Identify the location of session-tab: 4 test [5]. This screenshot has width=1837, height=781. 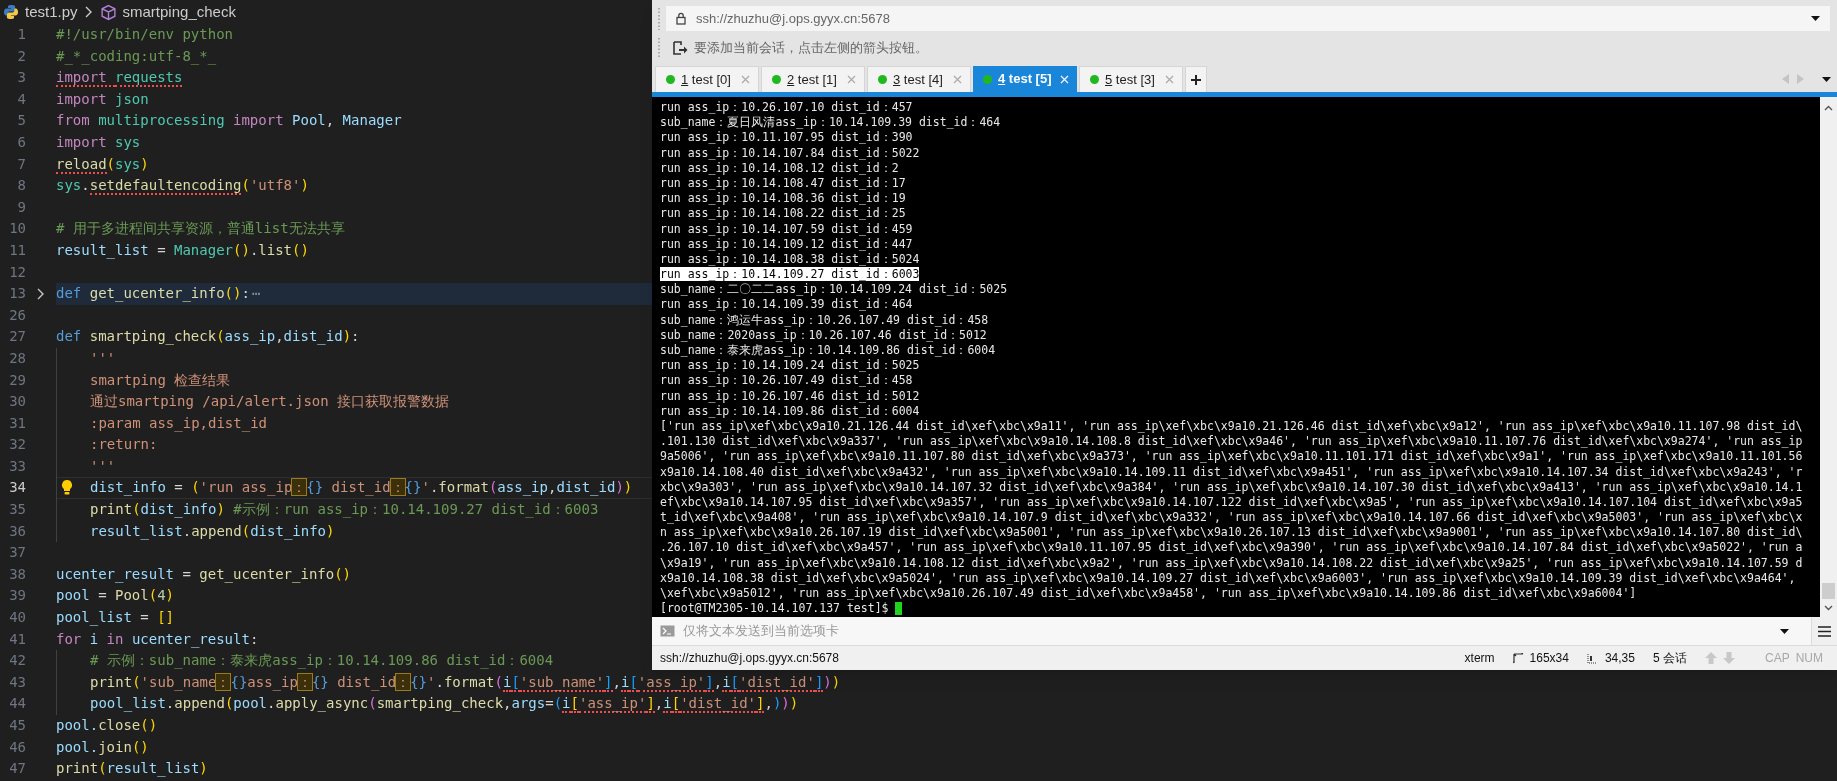
(1025, 79).